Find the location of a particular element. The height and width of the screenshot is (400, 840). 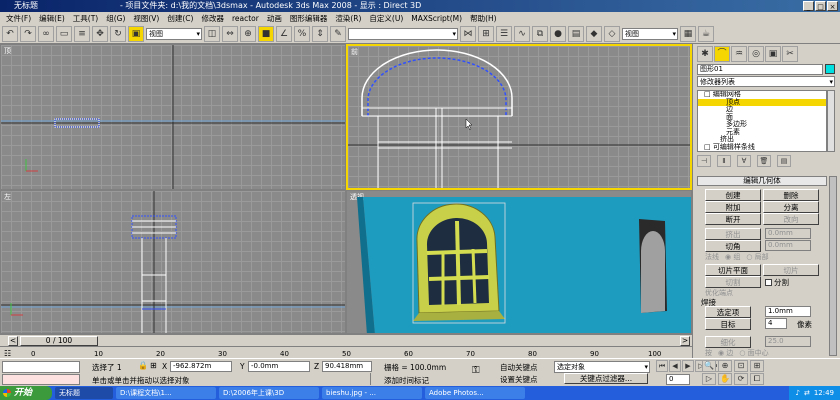

time-next-button: > is located at coordinates (685, 341).